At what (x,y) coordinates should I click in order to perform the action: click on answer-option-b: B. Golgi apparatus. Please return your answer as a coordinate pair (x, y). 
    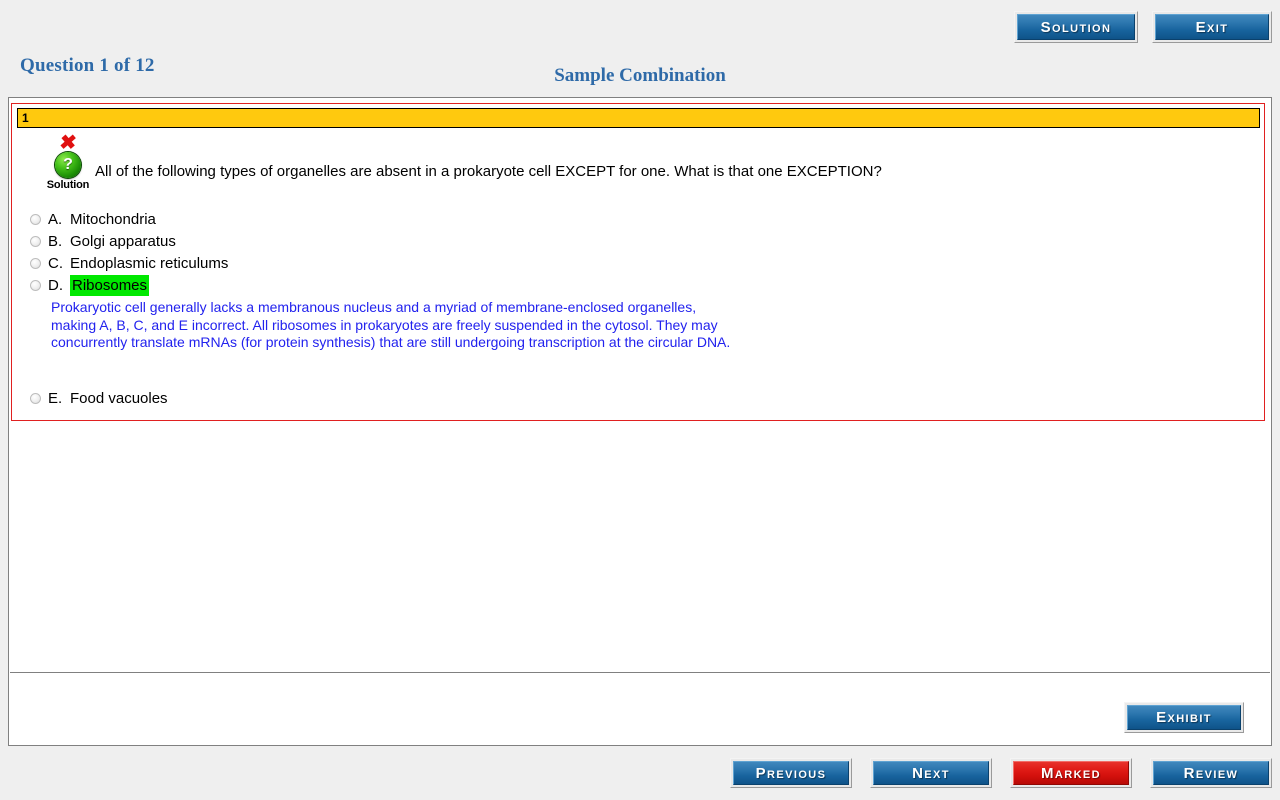
    Looking at the image, I should click on (630, 242).